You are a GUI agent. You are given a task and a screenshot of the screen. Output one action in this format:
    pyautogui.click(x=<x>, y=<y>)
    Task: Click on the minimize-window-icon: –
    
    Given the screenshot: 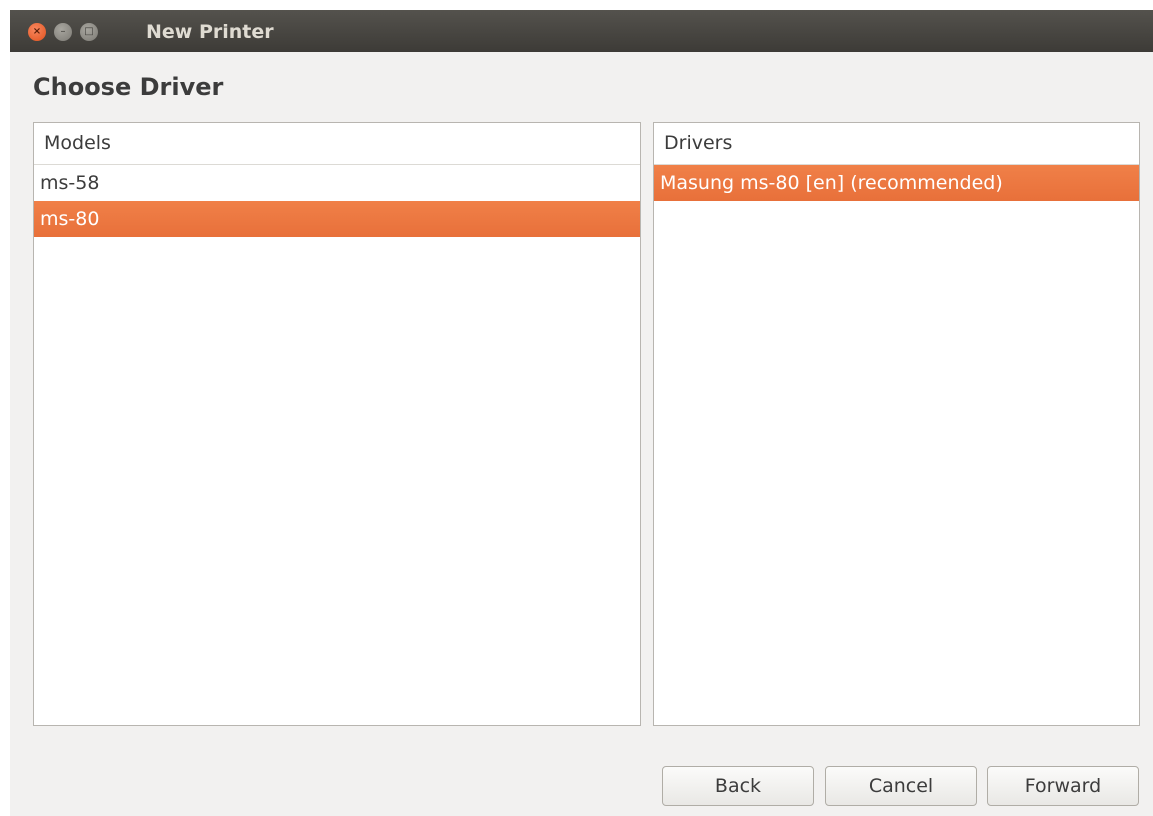 What is the action you would take?
    pyautogui.click(x=63, y=32)
    